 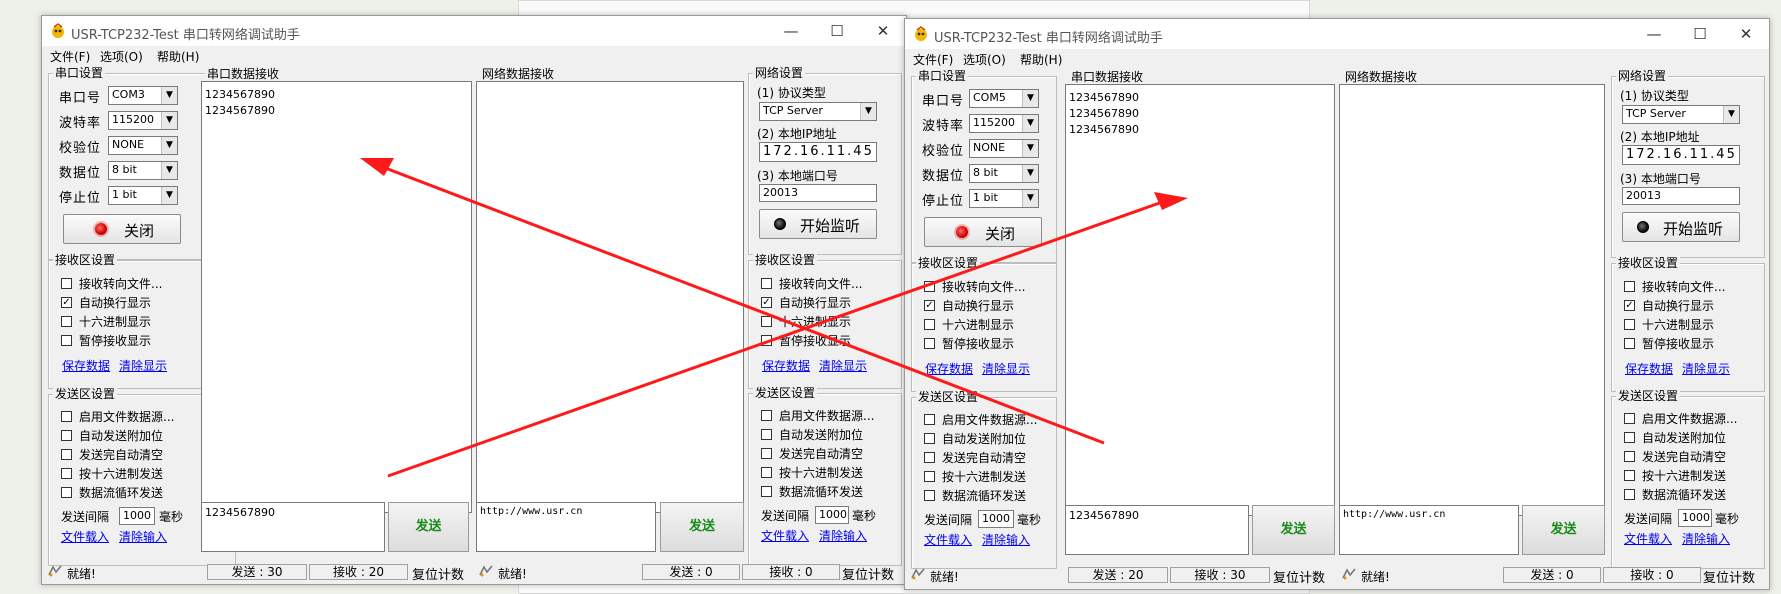 What do you see at coordinates (1681, 227) in the screenshot?
I see `start-listen-button: 开始监听` at bounding box center [1681, 227].